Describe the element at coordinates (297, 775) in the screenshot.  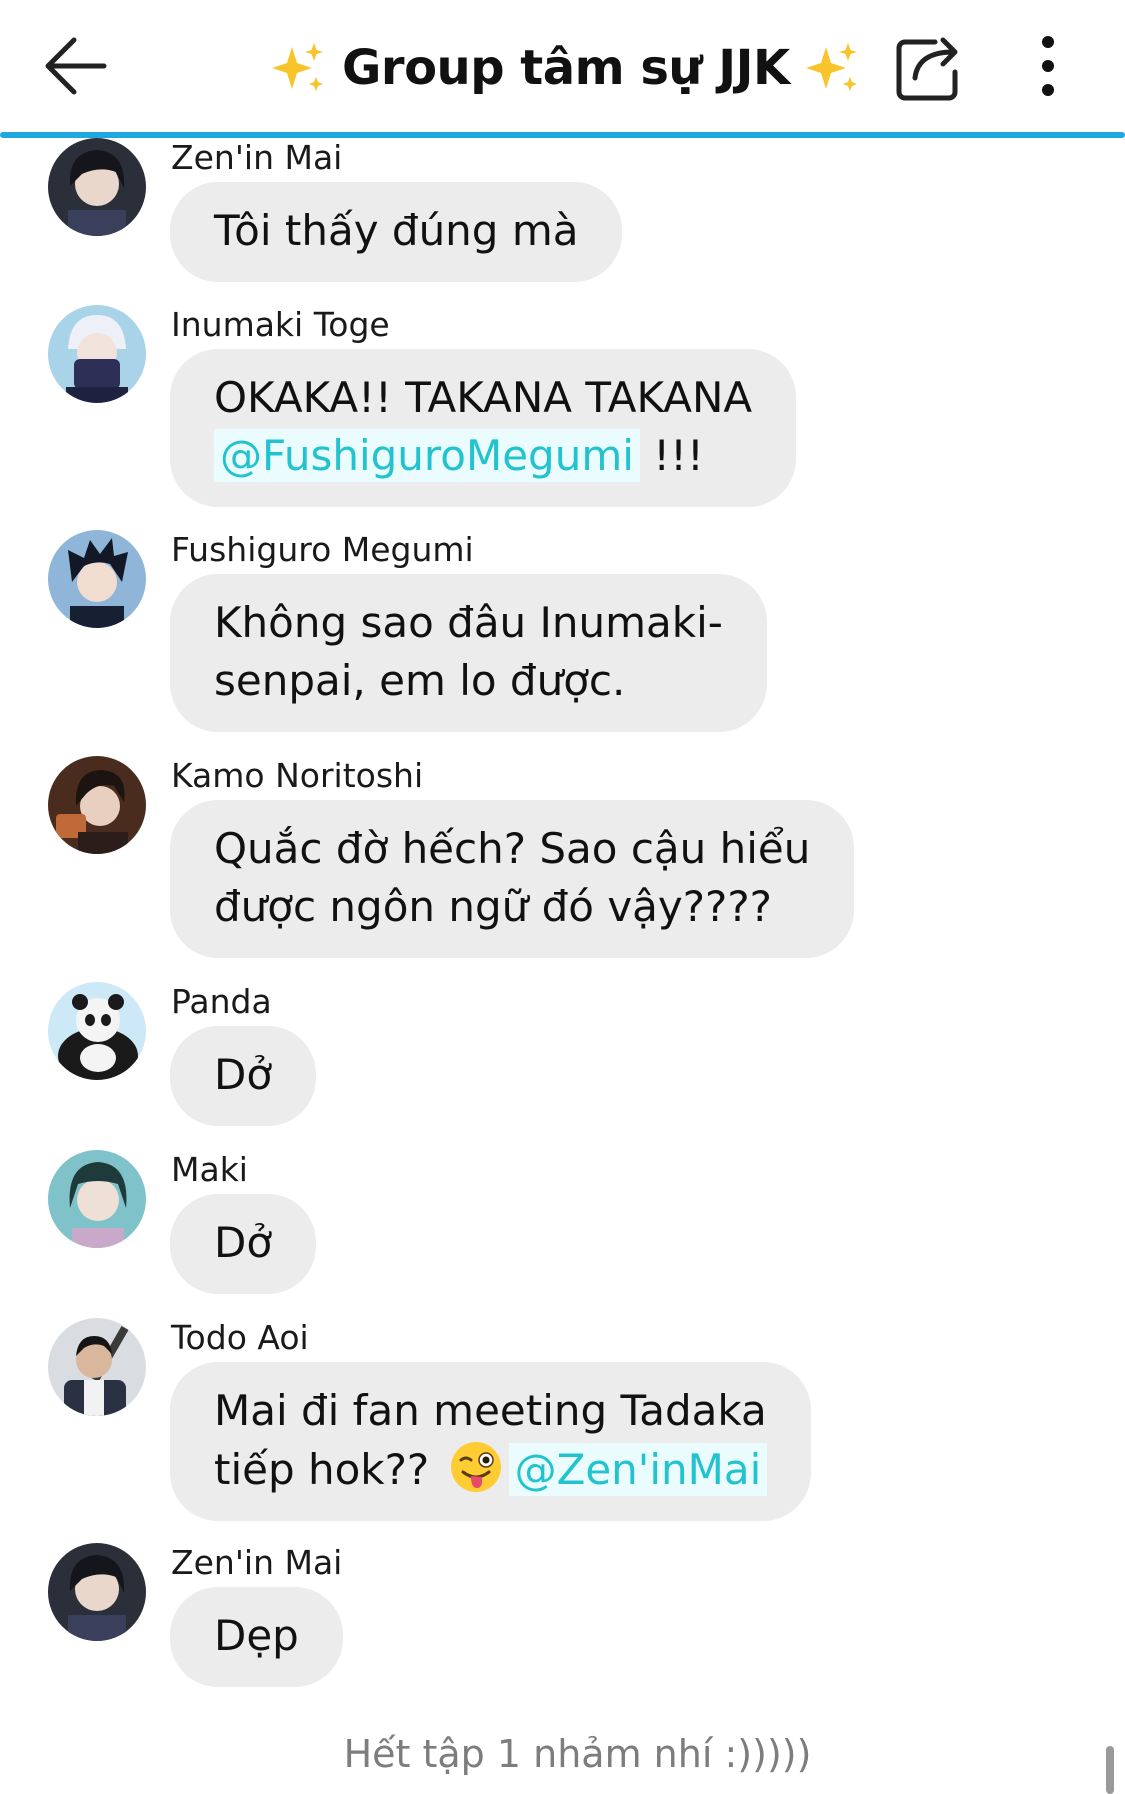
I see `sender-name: Kamo Noritoshi` at that location.